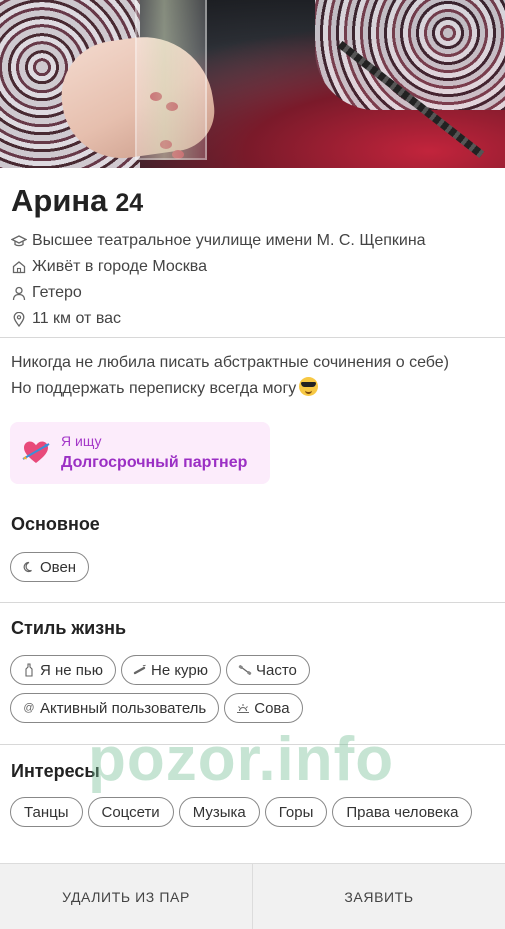 The image size is (505, 929). Describe the element at coordinates (123, 708) in the screenshot. I see `chip-label: Активный пользователь` at that location.